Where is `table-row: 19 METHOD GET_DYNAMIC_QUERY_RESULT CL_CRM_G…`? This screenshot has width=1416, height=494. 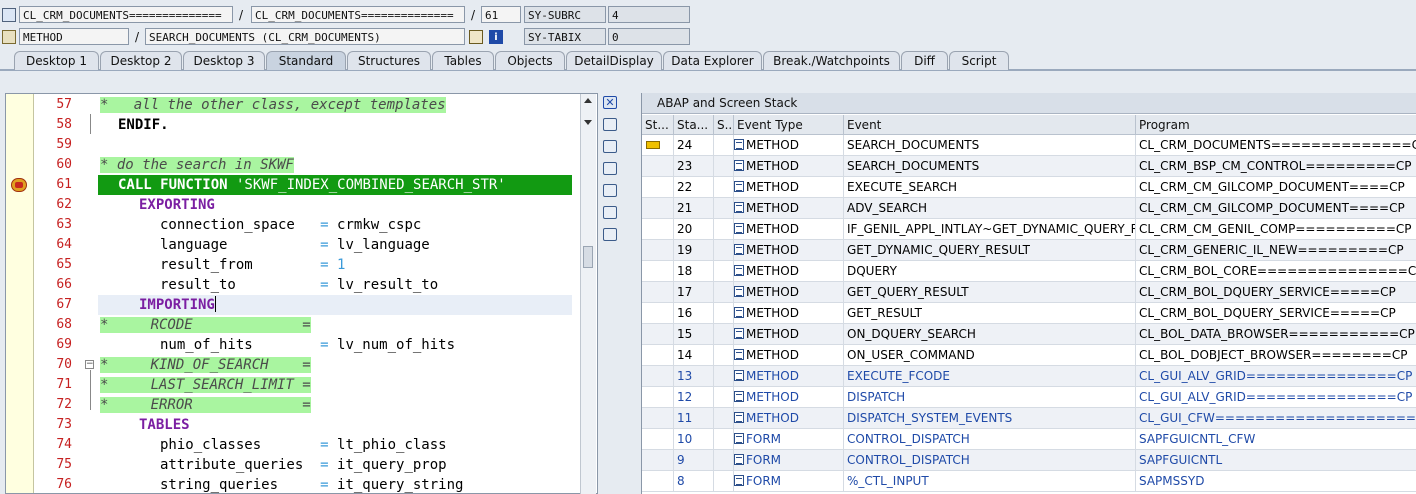 table-row: 19 METHOD GET_DYNAMIC_QUERY_RESULT CL_CRM_G… is located at coordinates (1029, 250).